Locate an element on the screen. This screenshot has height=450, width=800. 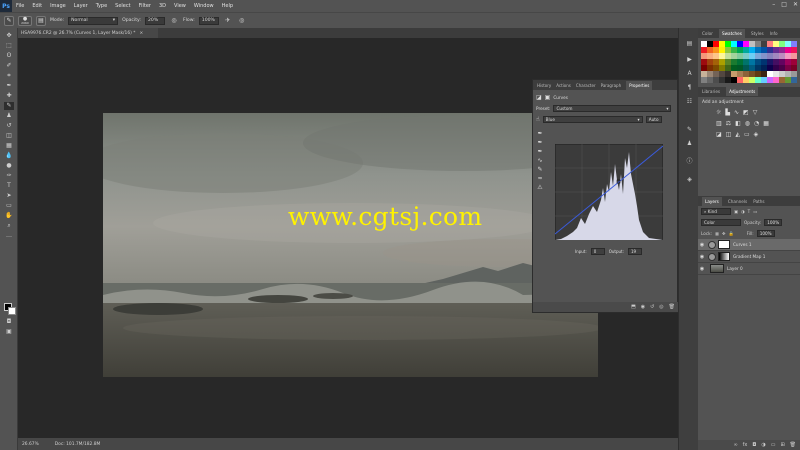
color-swatches is located at coordinates (10, 309).